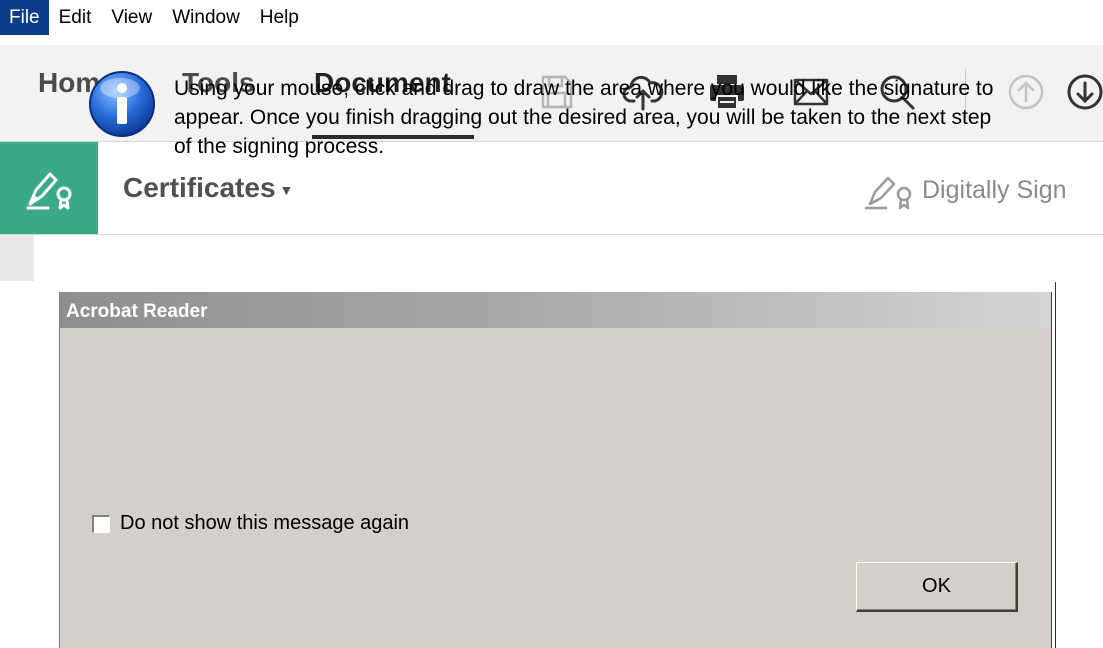  What do you see at coordinates (17, 258) in the screenshot?
I see `left-panel-strip` at bounding box center [17, 258].